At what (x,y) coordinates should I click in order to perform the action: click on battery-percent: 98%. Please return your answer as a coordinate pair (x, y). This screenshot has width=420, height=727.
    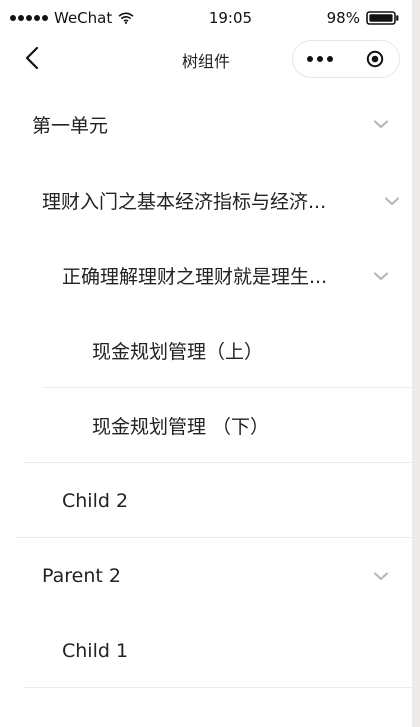
    Looking at the image, I should click on (343, 18).